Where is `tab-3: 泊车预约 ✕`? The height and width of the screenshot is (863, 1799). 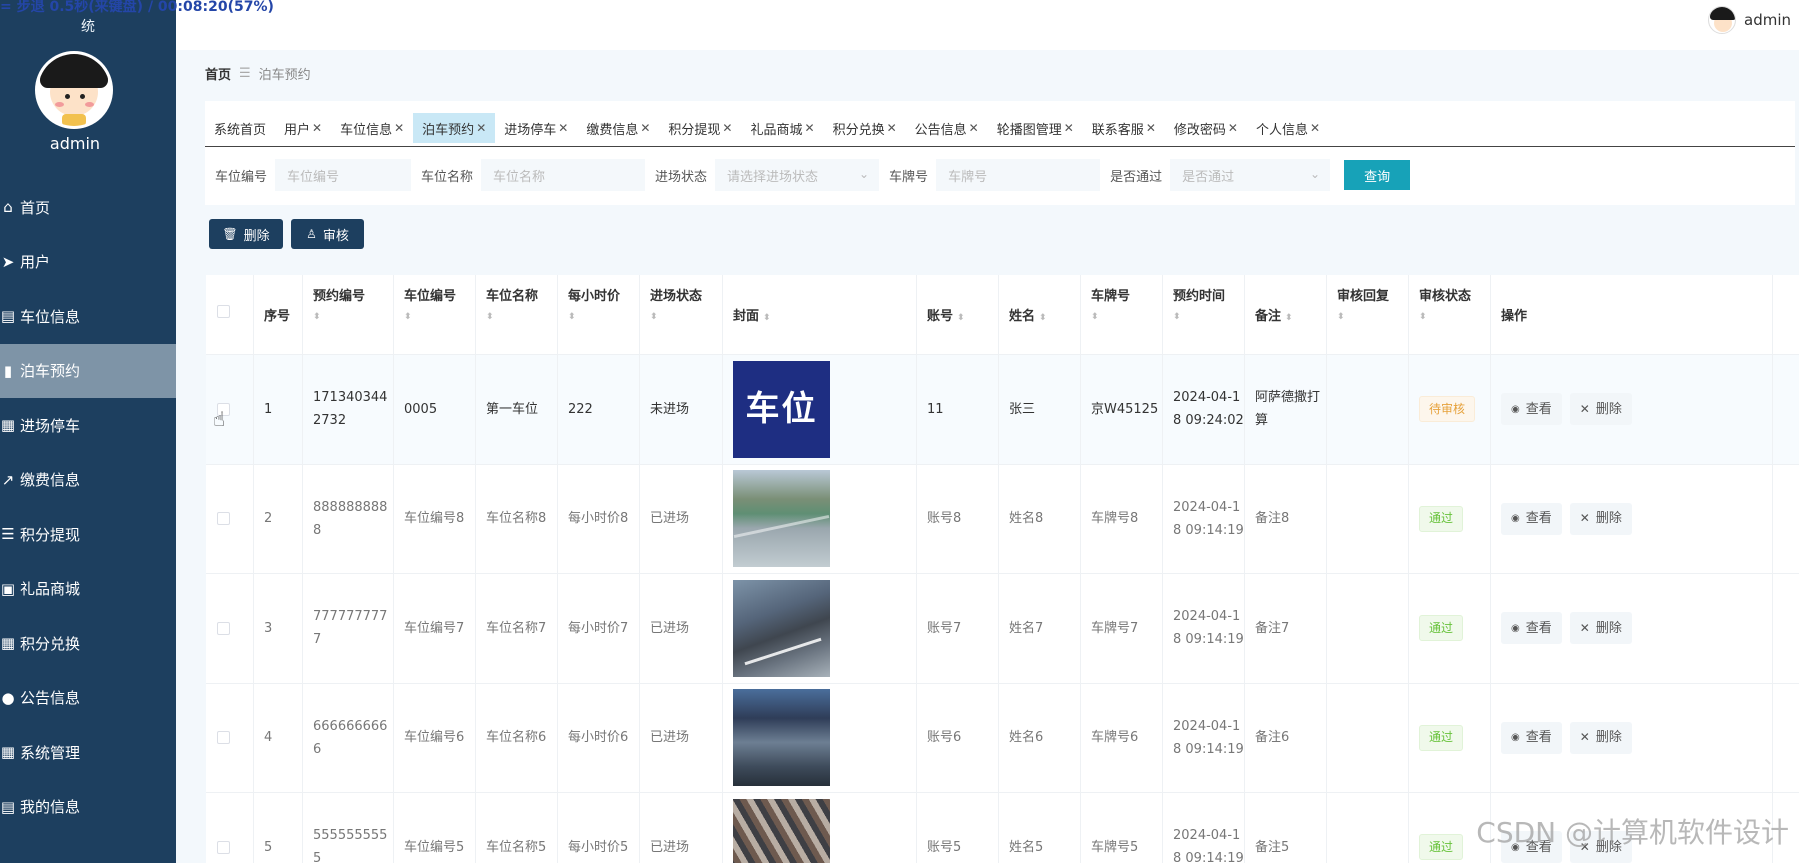
tab-3: 泊车预约 ✕ is located at coordinates (454, 128).